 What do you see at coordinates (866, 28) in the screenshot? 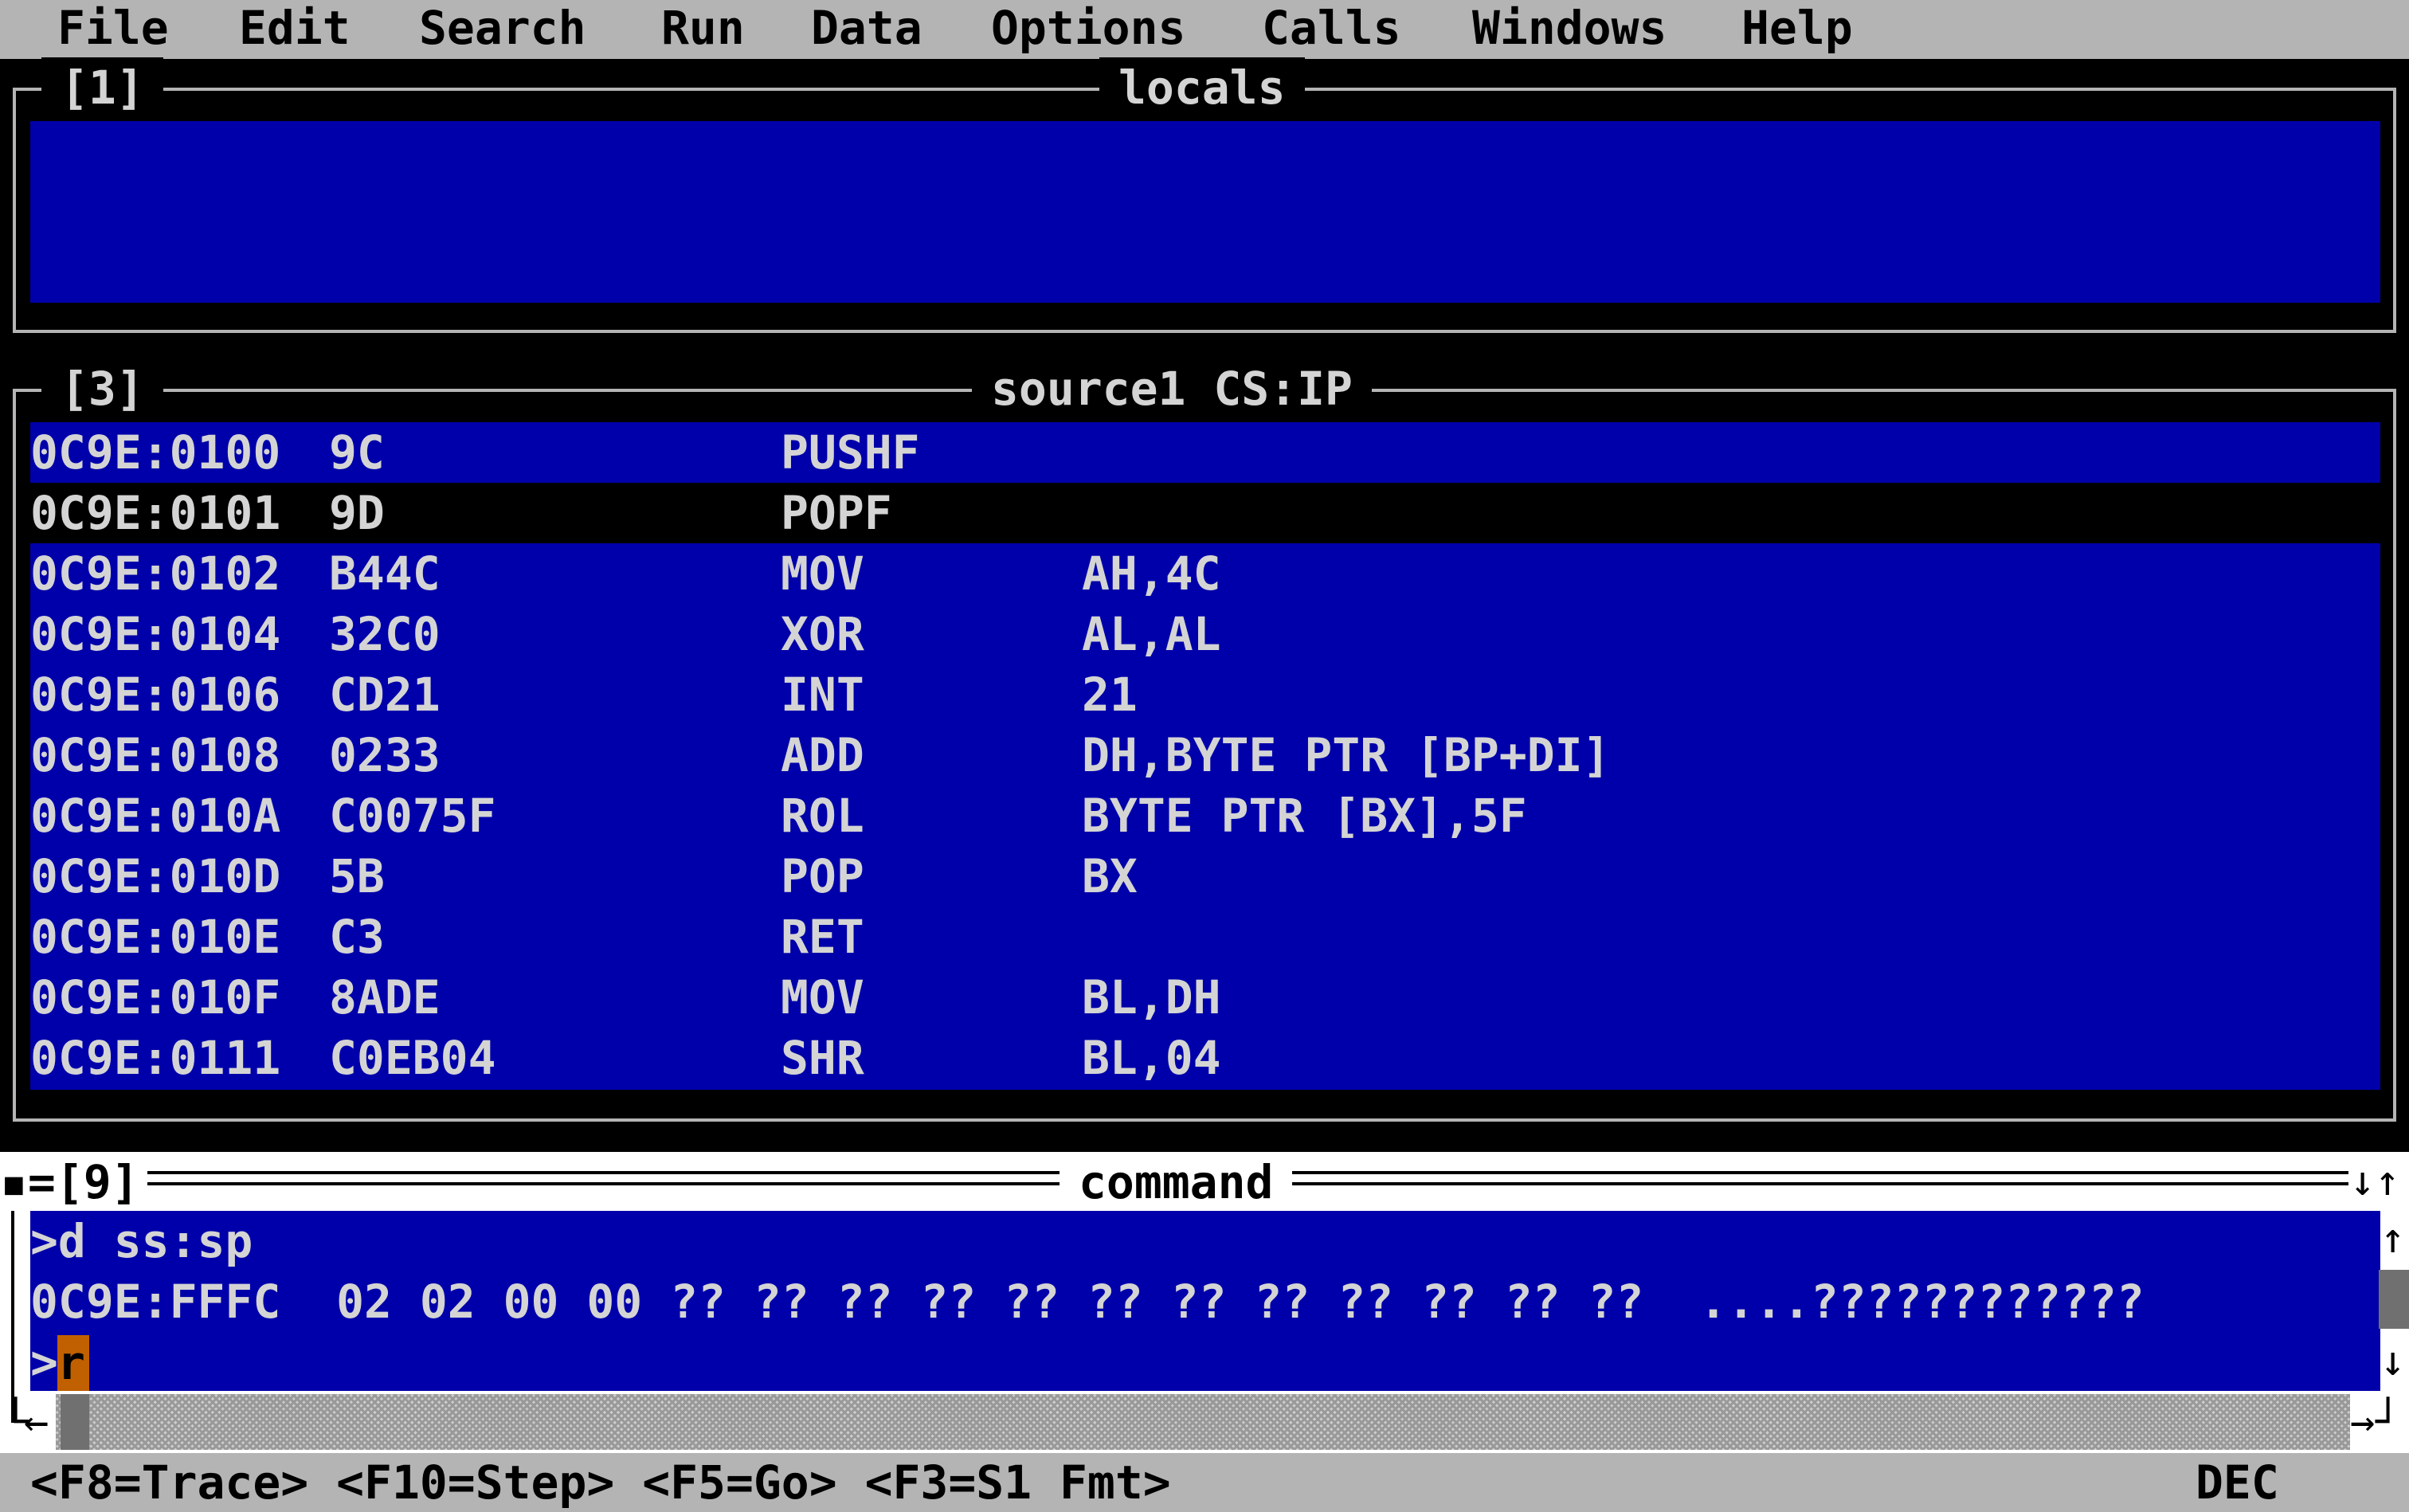
I see `menu-data: Data` at bounding box center [866, 28].